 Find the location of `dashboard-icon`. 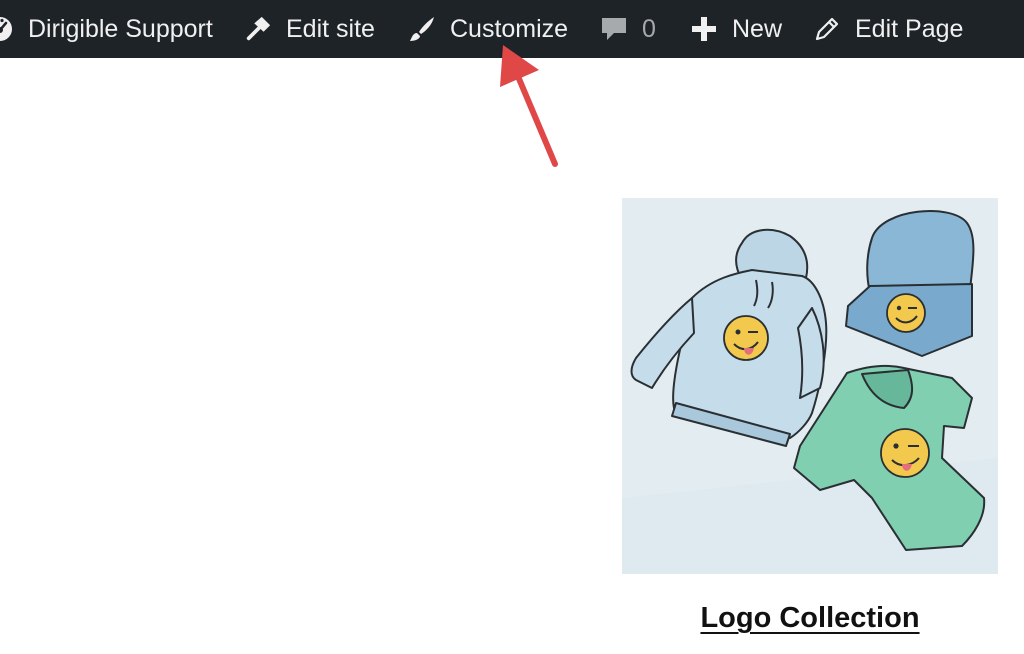

dashboard-icon is located at coordinates (7, 29).